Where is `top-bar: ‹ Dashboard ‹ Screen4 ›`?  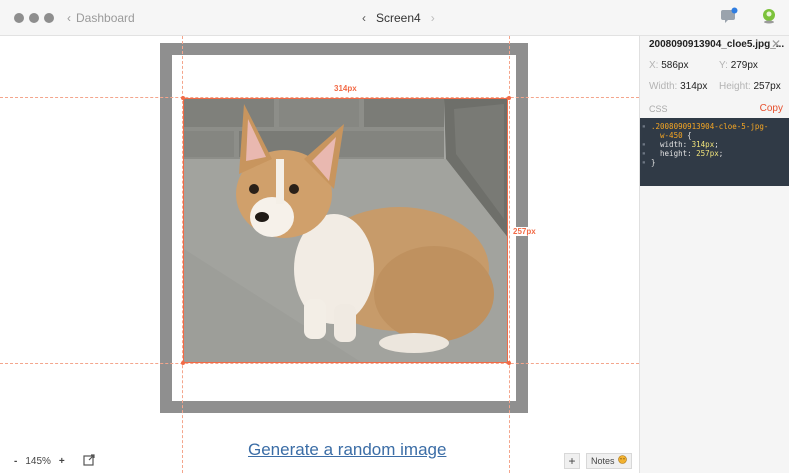
top-bar: ‹ Dashboard ‹ Screen4 › is located at coordinates (394, 18).